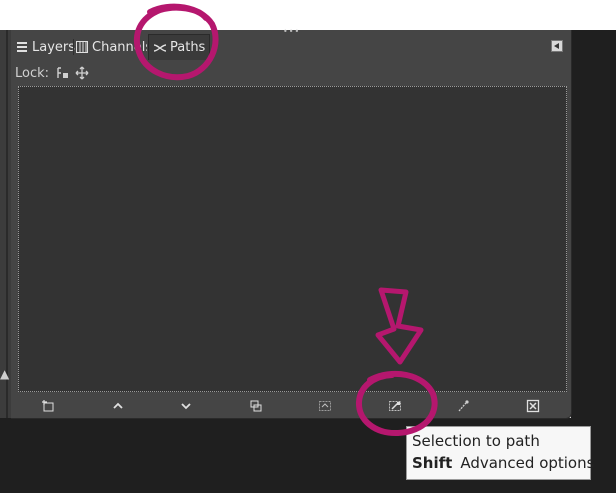 This screenshot has height=493, width=616. I want to click on paint-along-path-button, so click(463, 406).